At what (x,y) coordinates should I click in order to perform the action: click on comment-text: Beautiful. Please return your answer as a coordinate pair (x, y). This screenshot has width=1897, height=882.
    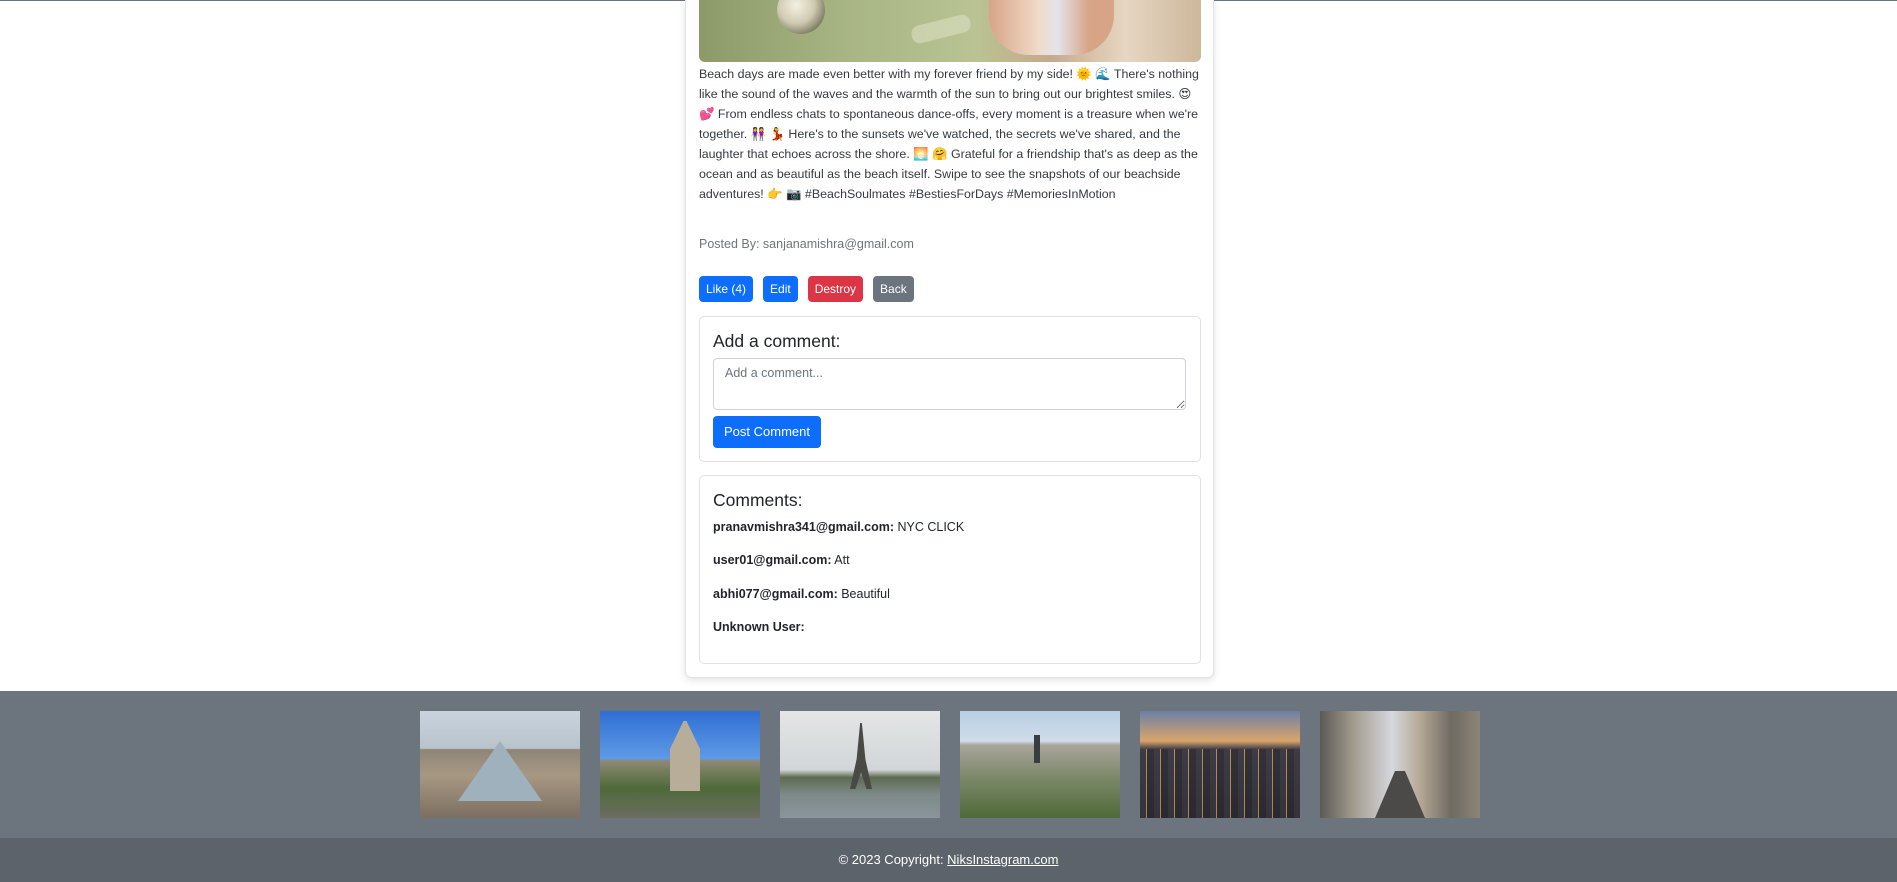
    Looking at the image, I should click on (863, 594).